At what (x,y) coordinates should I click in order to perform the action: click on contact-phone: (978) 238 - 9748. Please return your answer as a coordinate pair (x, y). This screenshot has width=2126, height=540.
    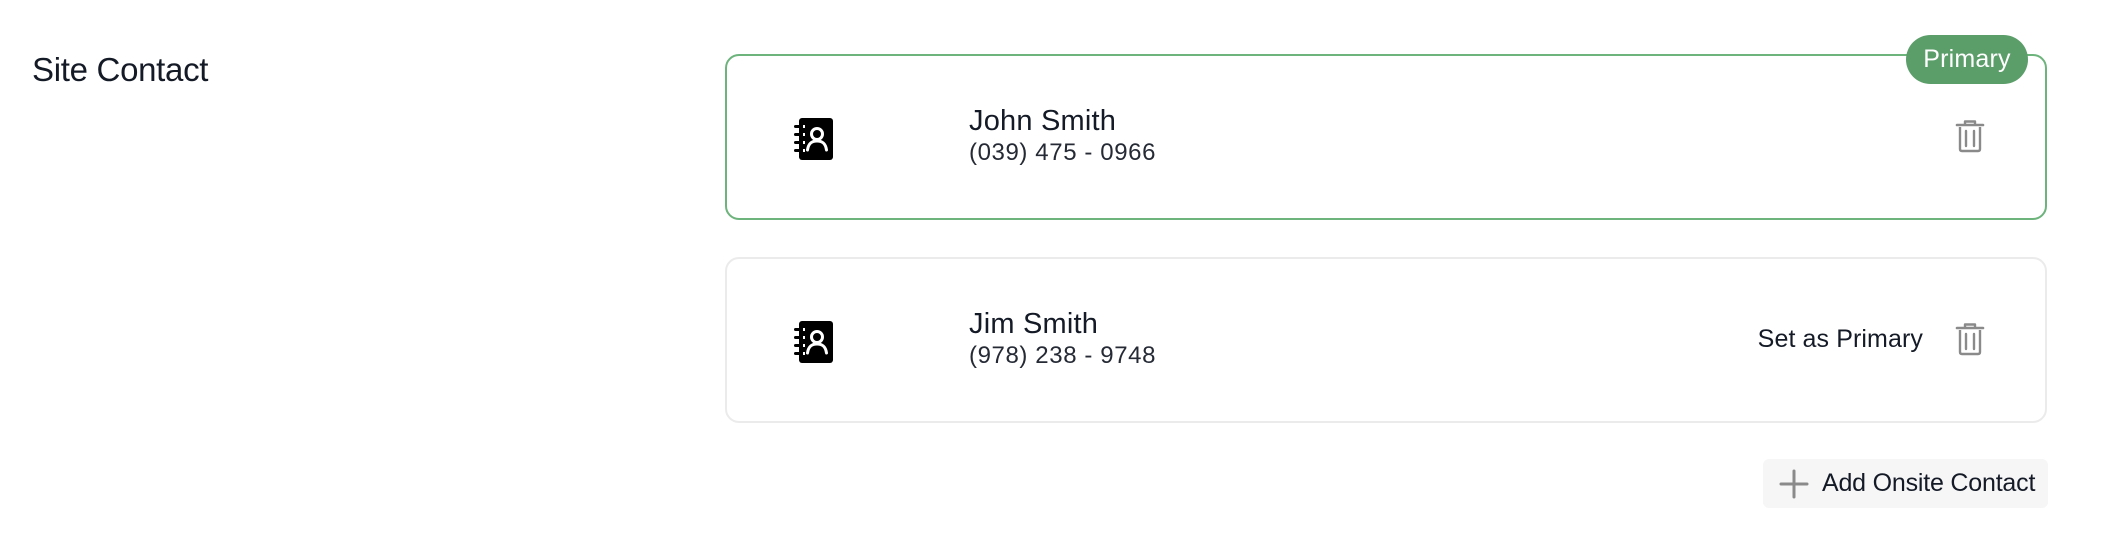
    Looking at the image, I should click on (1063, 355).